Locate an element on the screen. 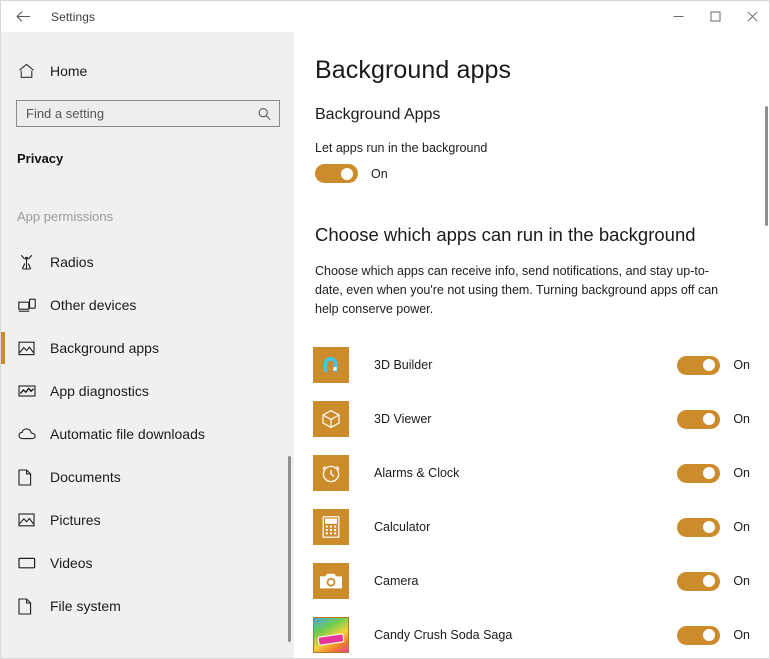 Image resolution: width=770 pixels, height=659 pixels. devices-icon is located at coordinates (32, 305).